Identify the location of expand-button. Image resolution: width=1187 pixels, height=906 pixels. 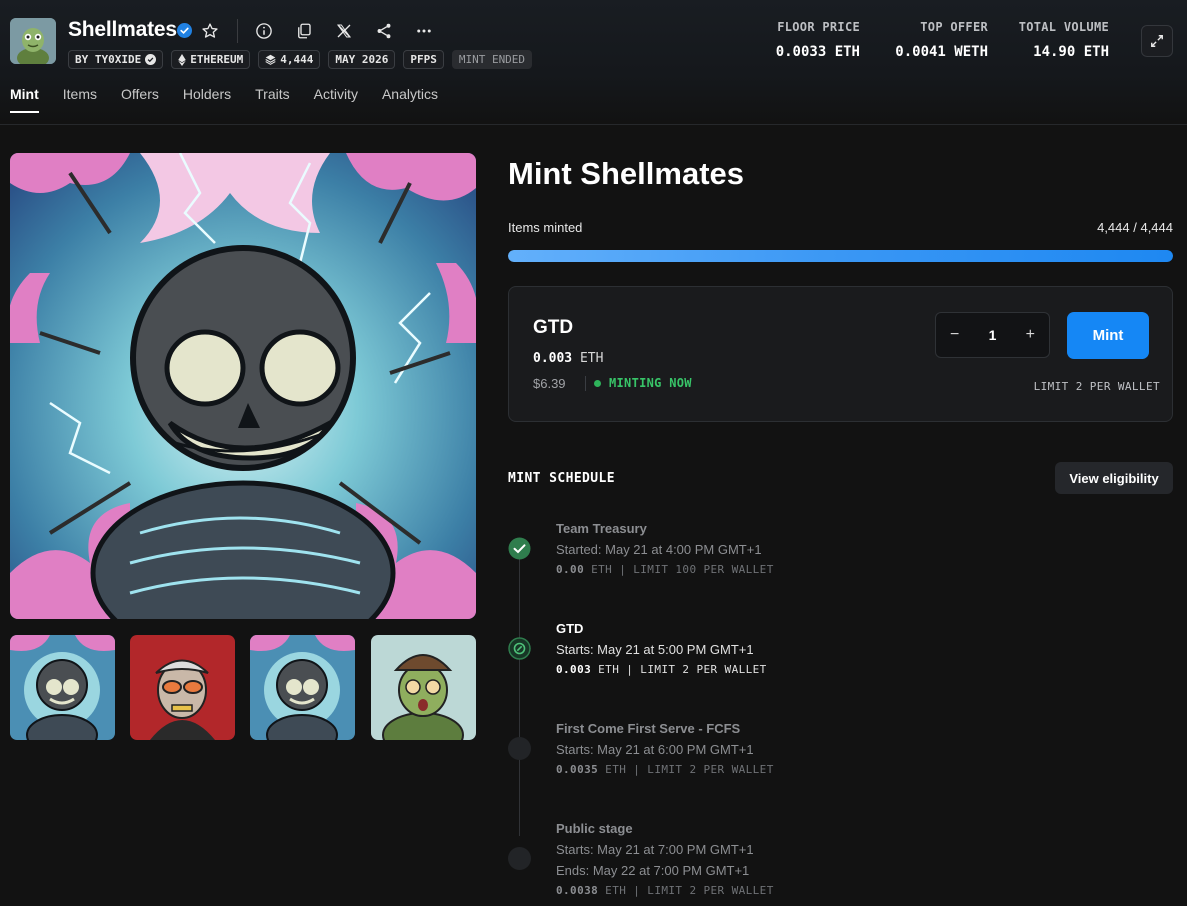
(1157, 41).